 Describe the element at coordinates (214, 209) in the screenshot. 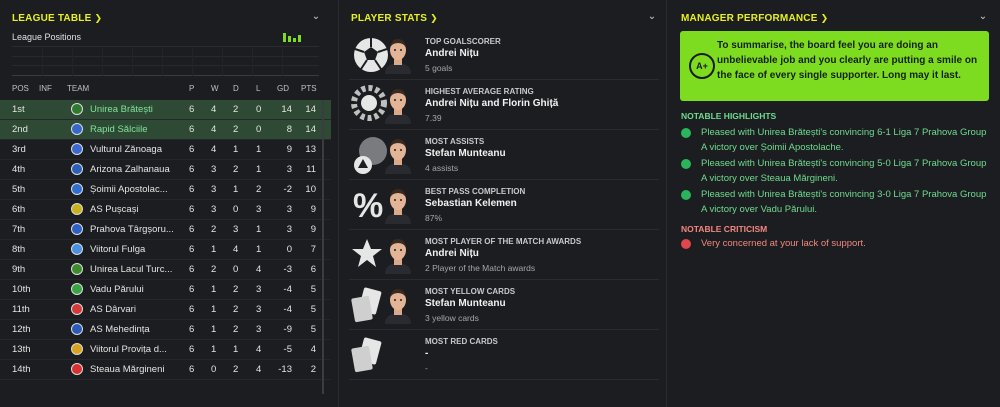

I see `won-cell: 3` at that location.